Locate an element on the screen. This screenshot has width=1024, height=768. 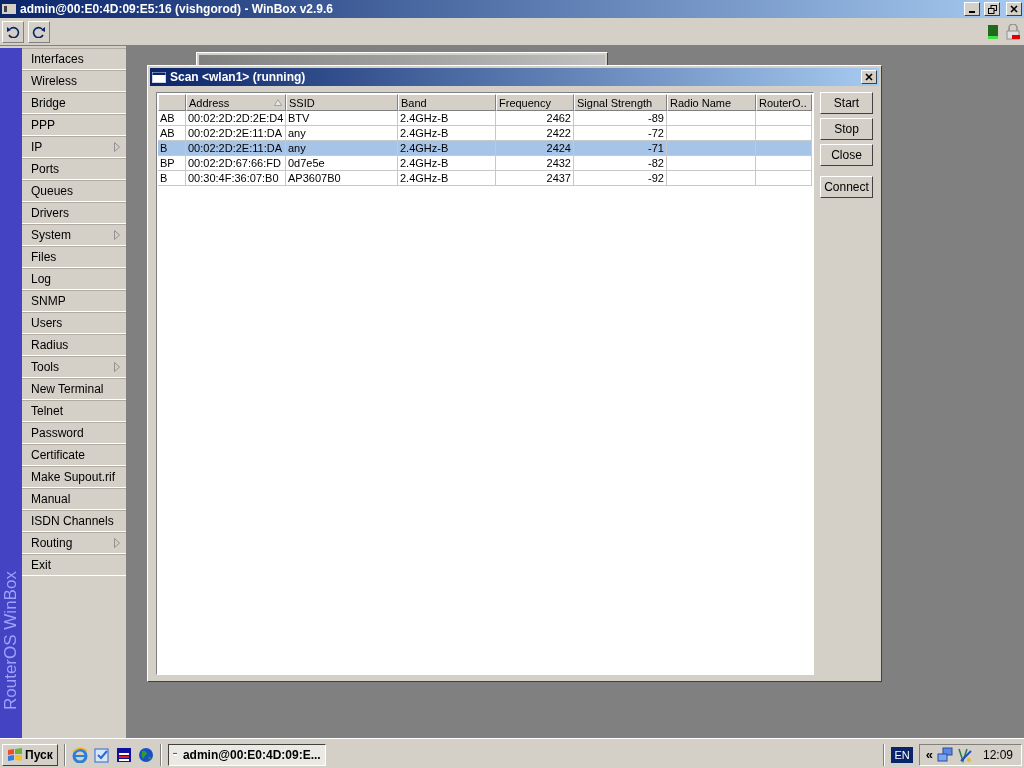
table-row: AB 00:02:2D:2D:2E:D4 BTV 2.4GHz-B 2462 -89 is located at coordinates (485, 118).